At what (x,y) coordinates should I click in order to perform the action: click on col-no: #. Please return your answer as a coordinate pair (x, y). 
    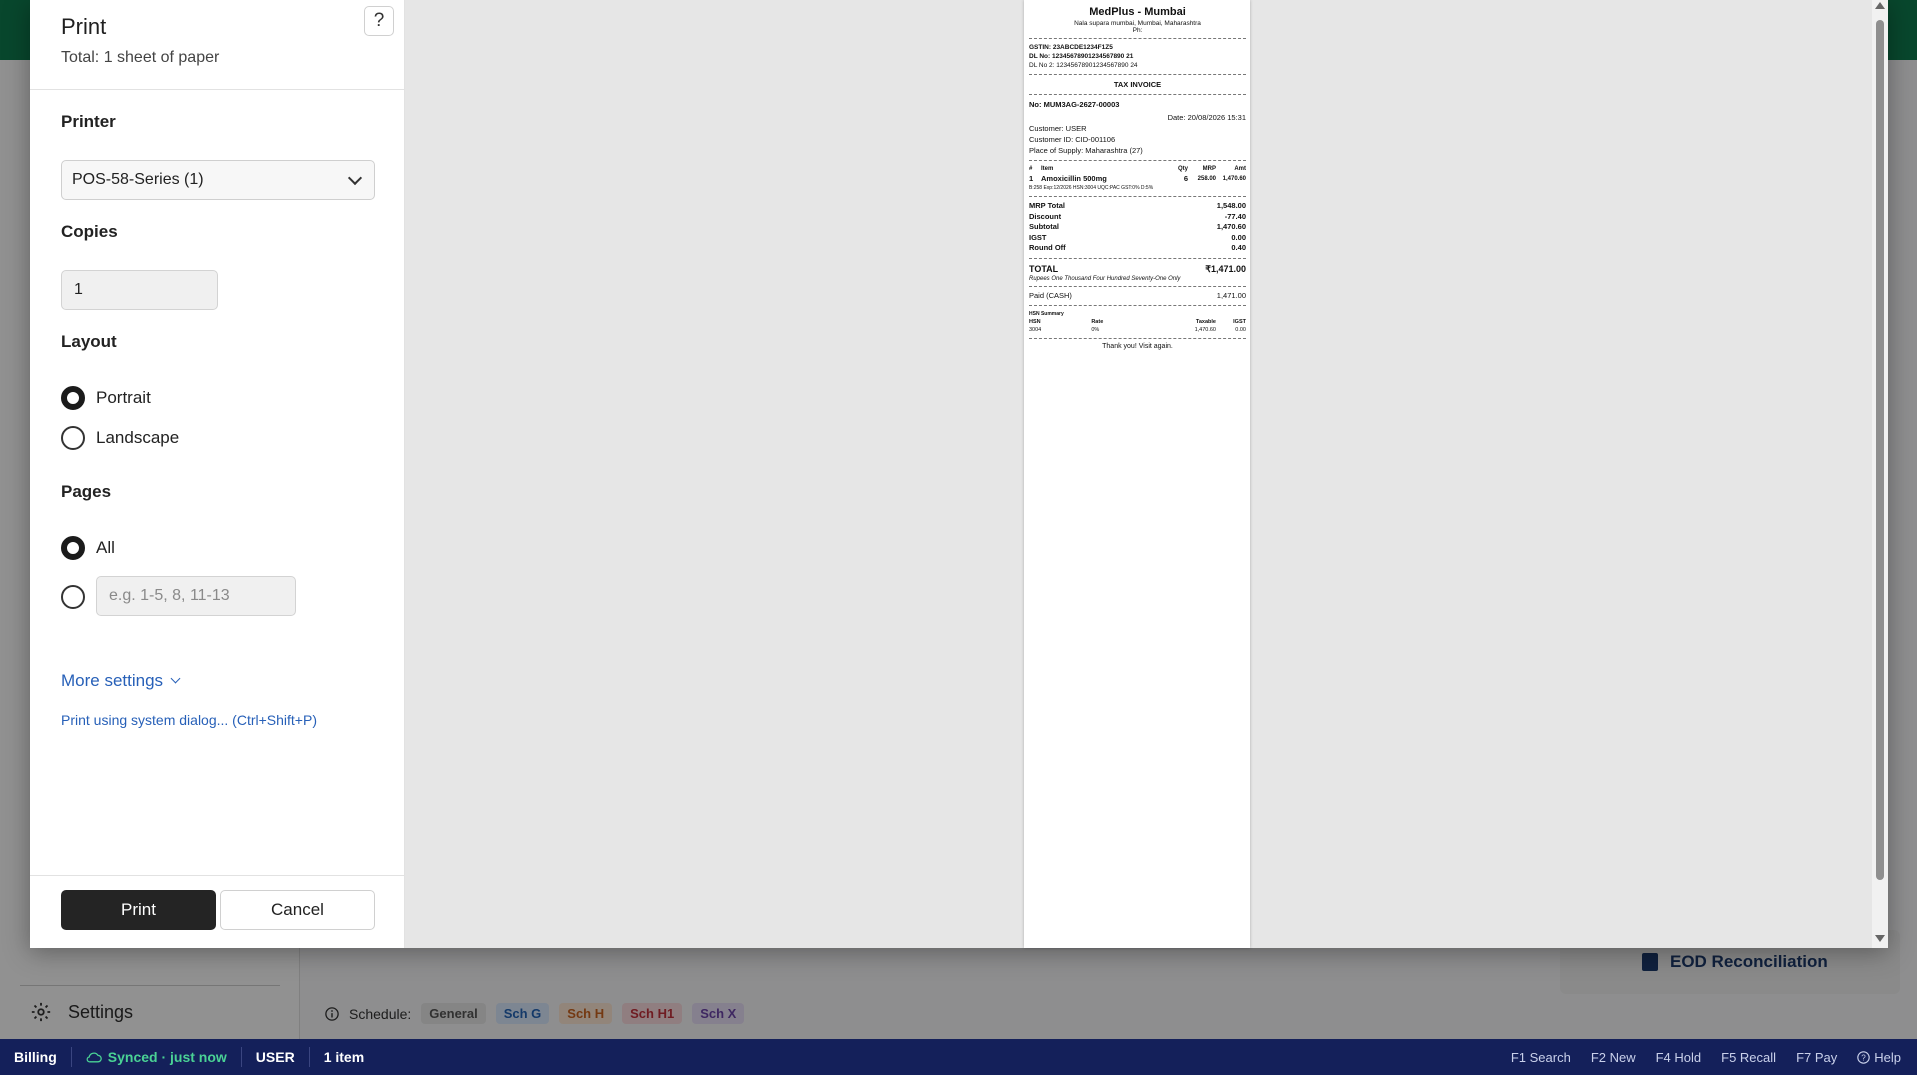
    Looking at the image, I should click on (1031, 169).